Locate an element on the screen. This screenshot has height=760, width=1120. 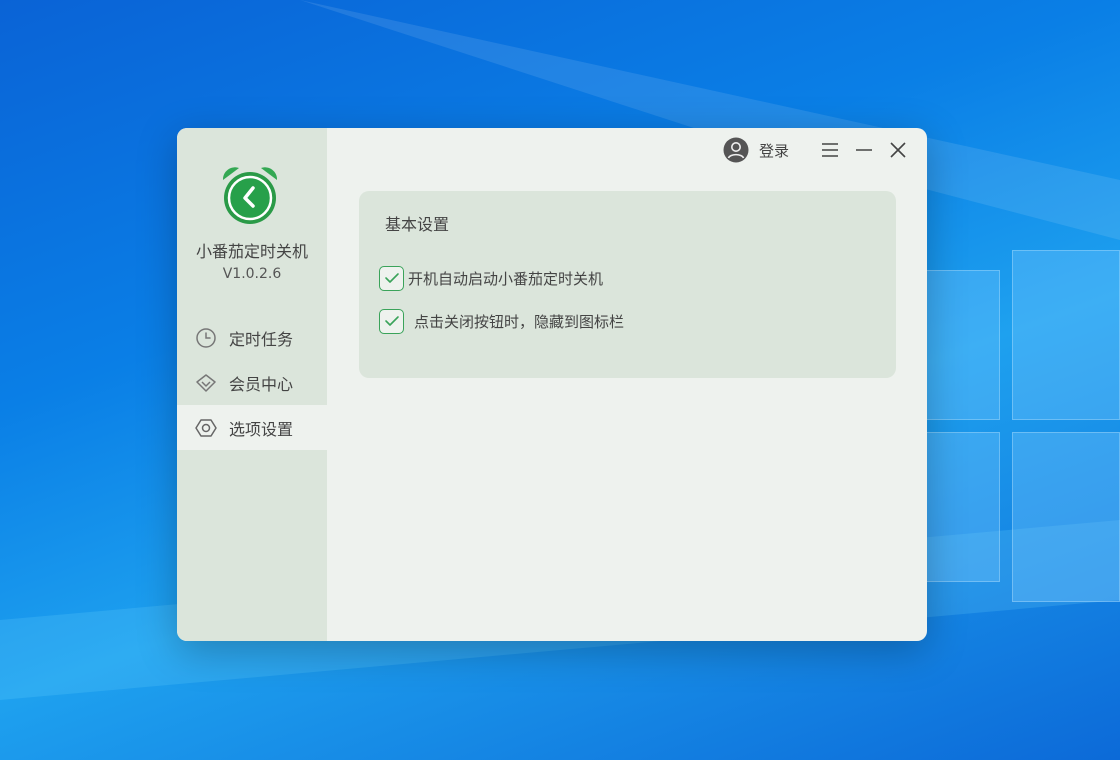
sidebar-item-settings: 选项设置 is located at coordinates (252, 427).